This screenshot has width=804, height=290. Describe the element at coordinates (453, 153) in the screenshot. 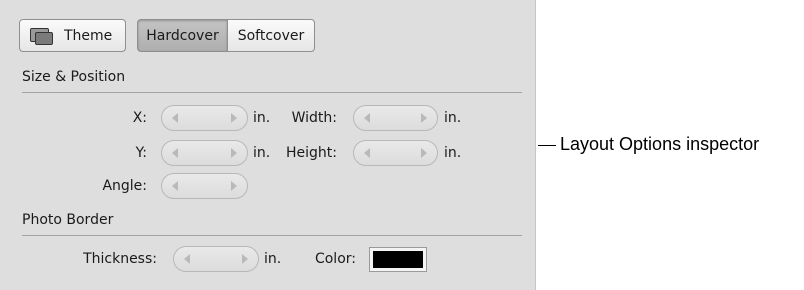

I see `height-unit: in.` at that location.